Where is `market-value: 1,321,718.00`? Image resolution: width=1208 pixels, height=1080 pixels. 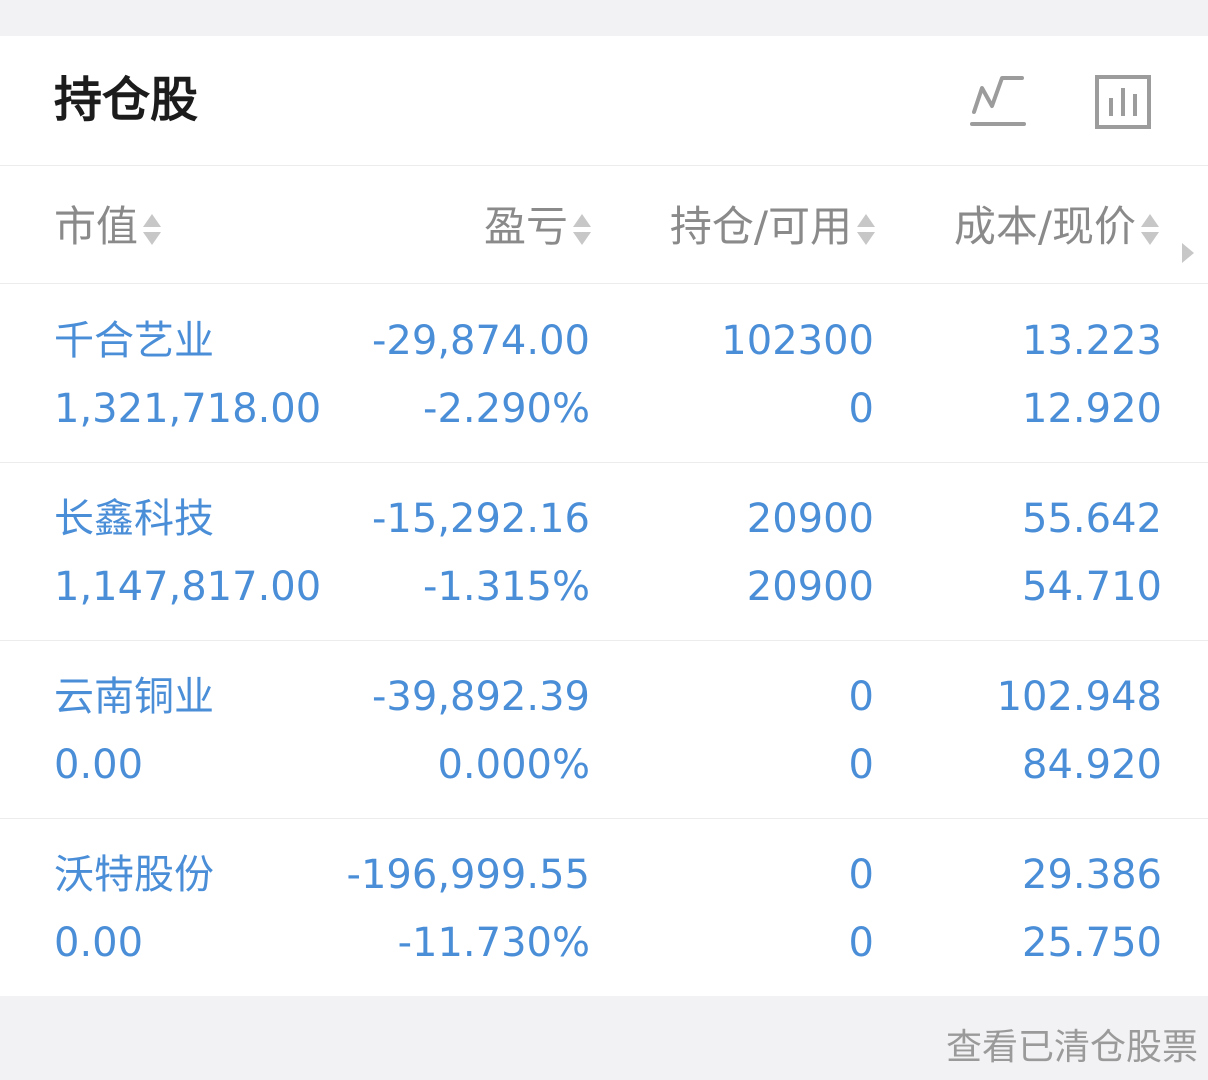
market-value: 1,321,718.00 is located at coordinates (188, 409).